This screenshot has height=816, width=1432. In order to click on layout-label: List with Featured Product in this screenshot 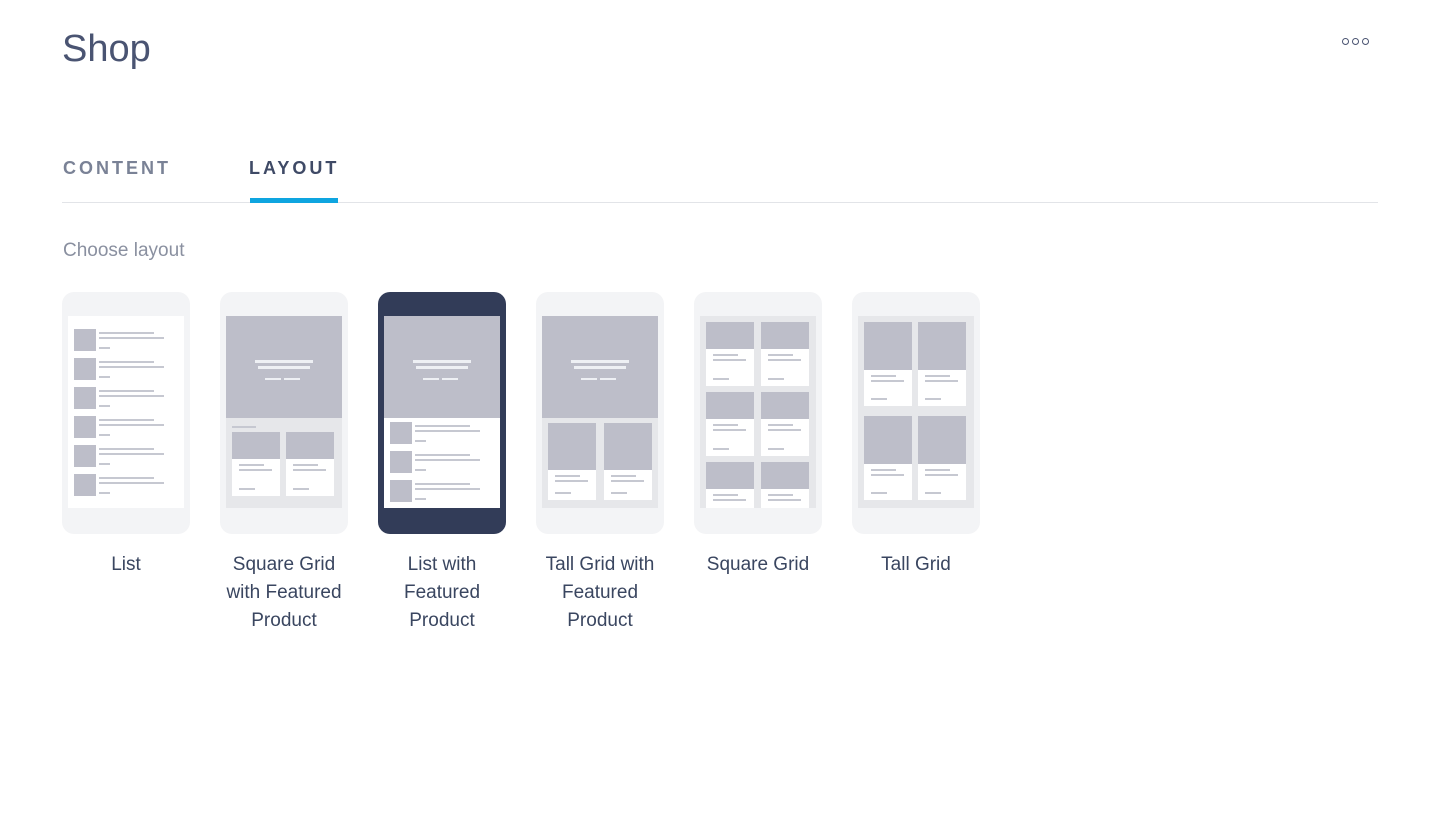, I will do `click(442, 592)`.